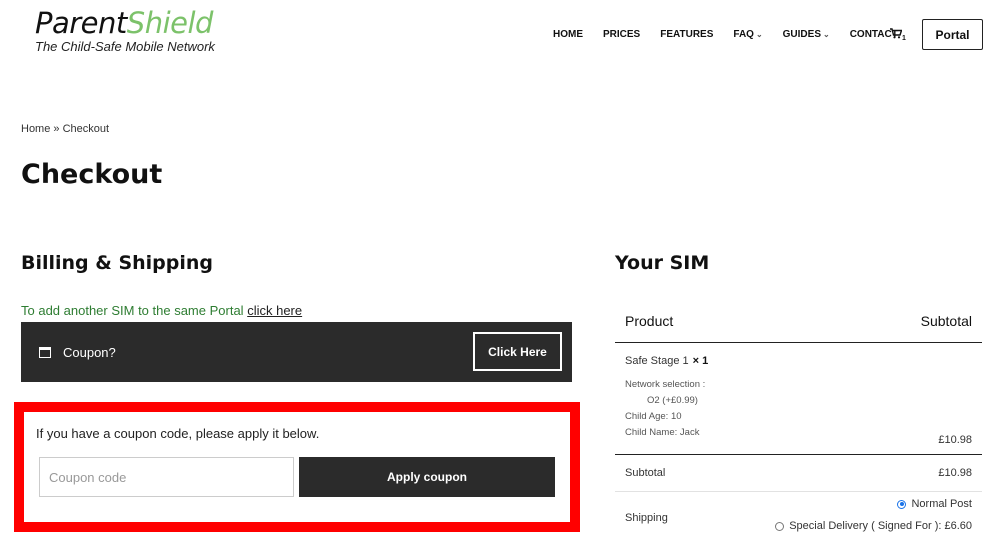  I want to click on cart-count-badge: 1, so click(904, 38).